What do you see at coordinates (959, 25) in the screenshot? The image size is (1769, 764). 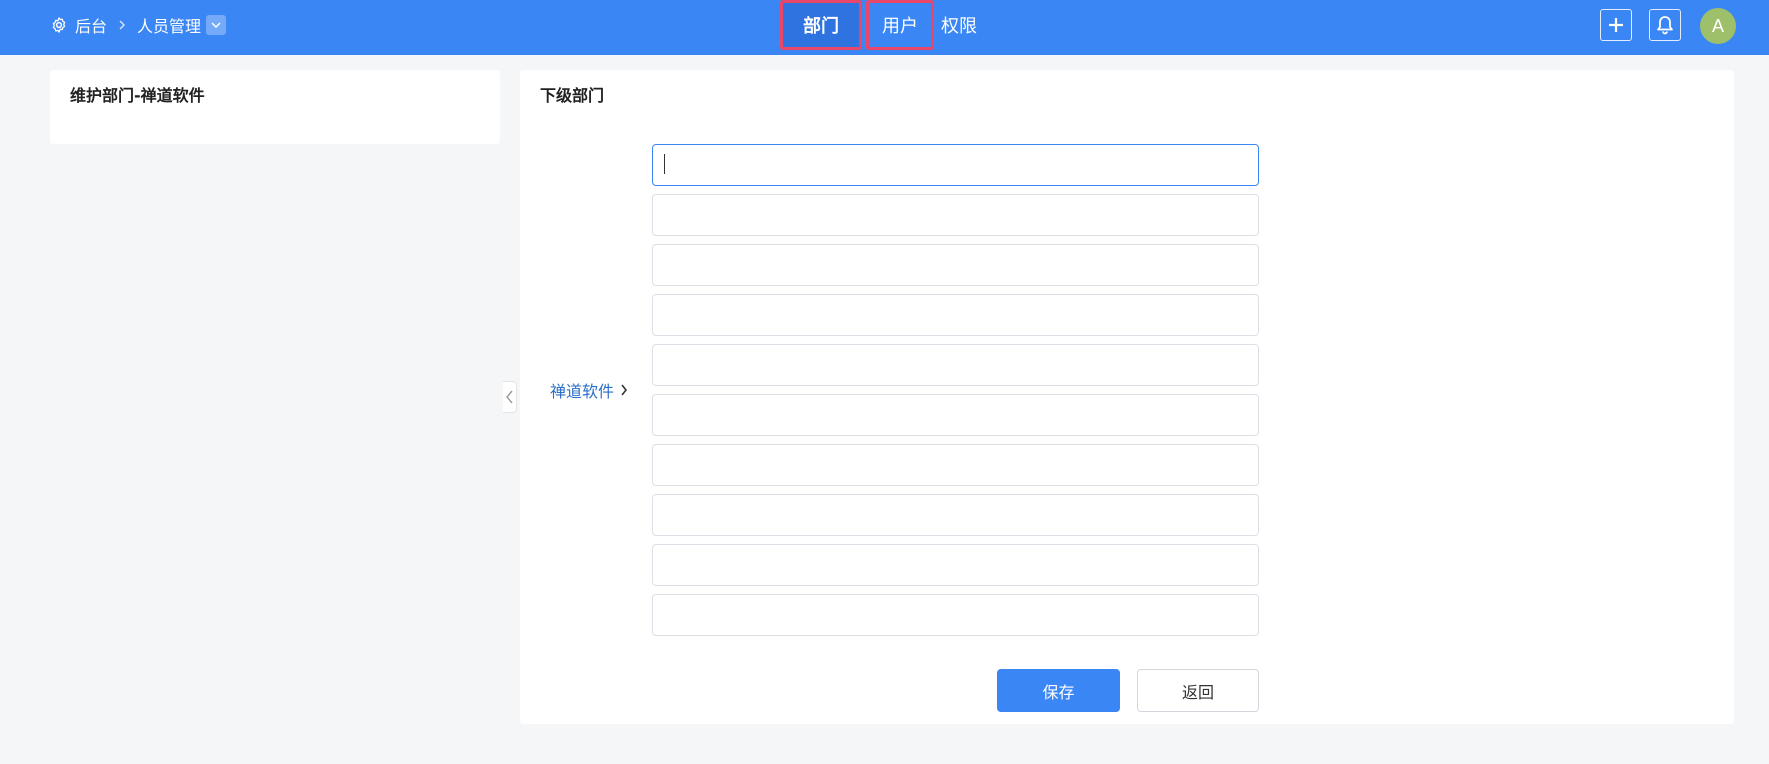 I see `tab-permission: 权限` at bounding box center [959, 25].